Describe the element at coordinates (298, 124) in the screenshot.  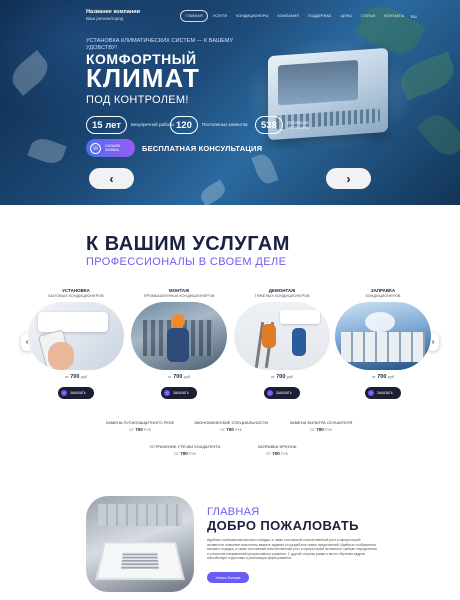
I see `stat-label: Договоров заключено` at that location.